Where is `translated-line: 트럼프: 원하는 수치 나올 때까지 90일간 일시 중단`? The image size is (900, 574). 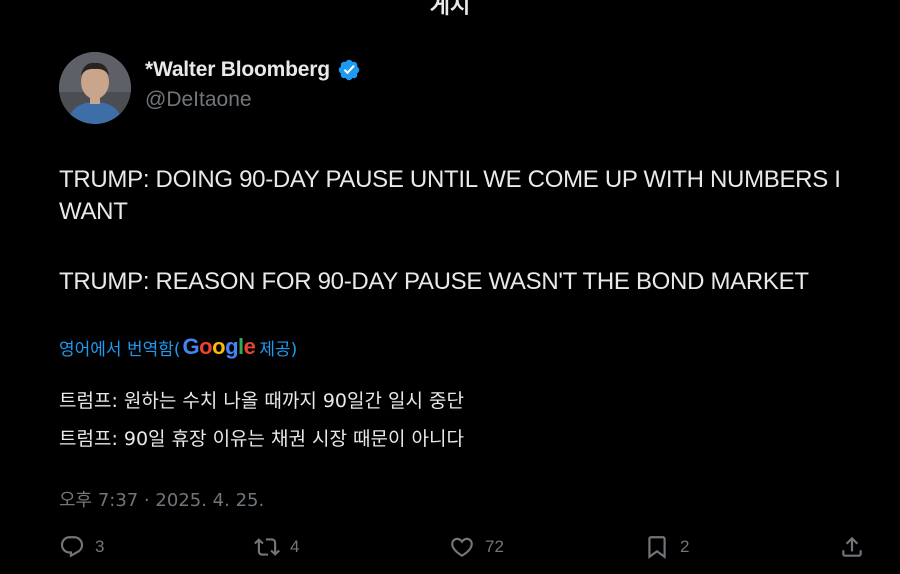 translated-line: 트럼프: 원하는 수치 나올 때까지 90일간 일시 중단 is located at coordinates (261, 401).